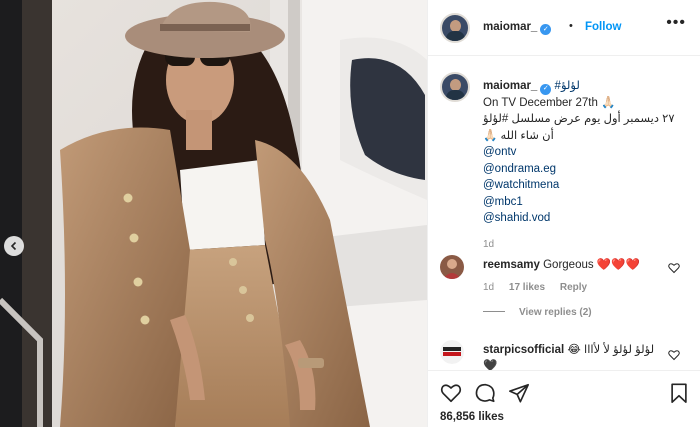 Image resolution: width=700 pixels, height=427 pixels. Describe the element at coordinates (585, 245) in the screenshot. I see `caption-timestamp: 1d` at that location.